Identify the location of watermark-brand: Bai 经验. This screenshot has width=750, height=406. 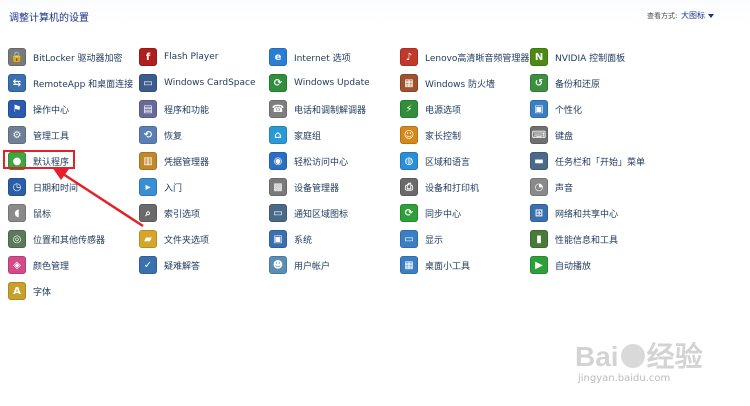
(639, 355).